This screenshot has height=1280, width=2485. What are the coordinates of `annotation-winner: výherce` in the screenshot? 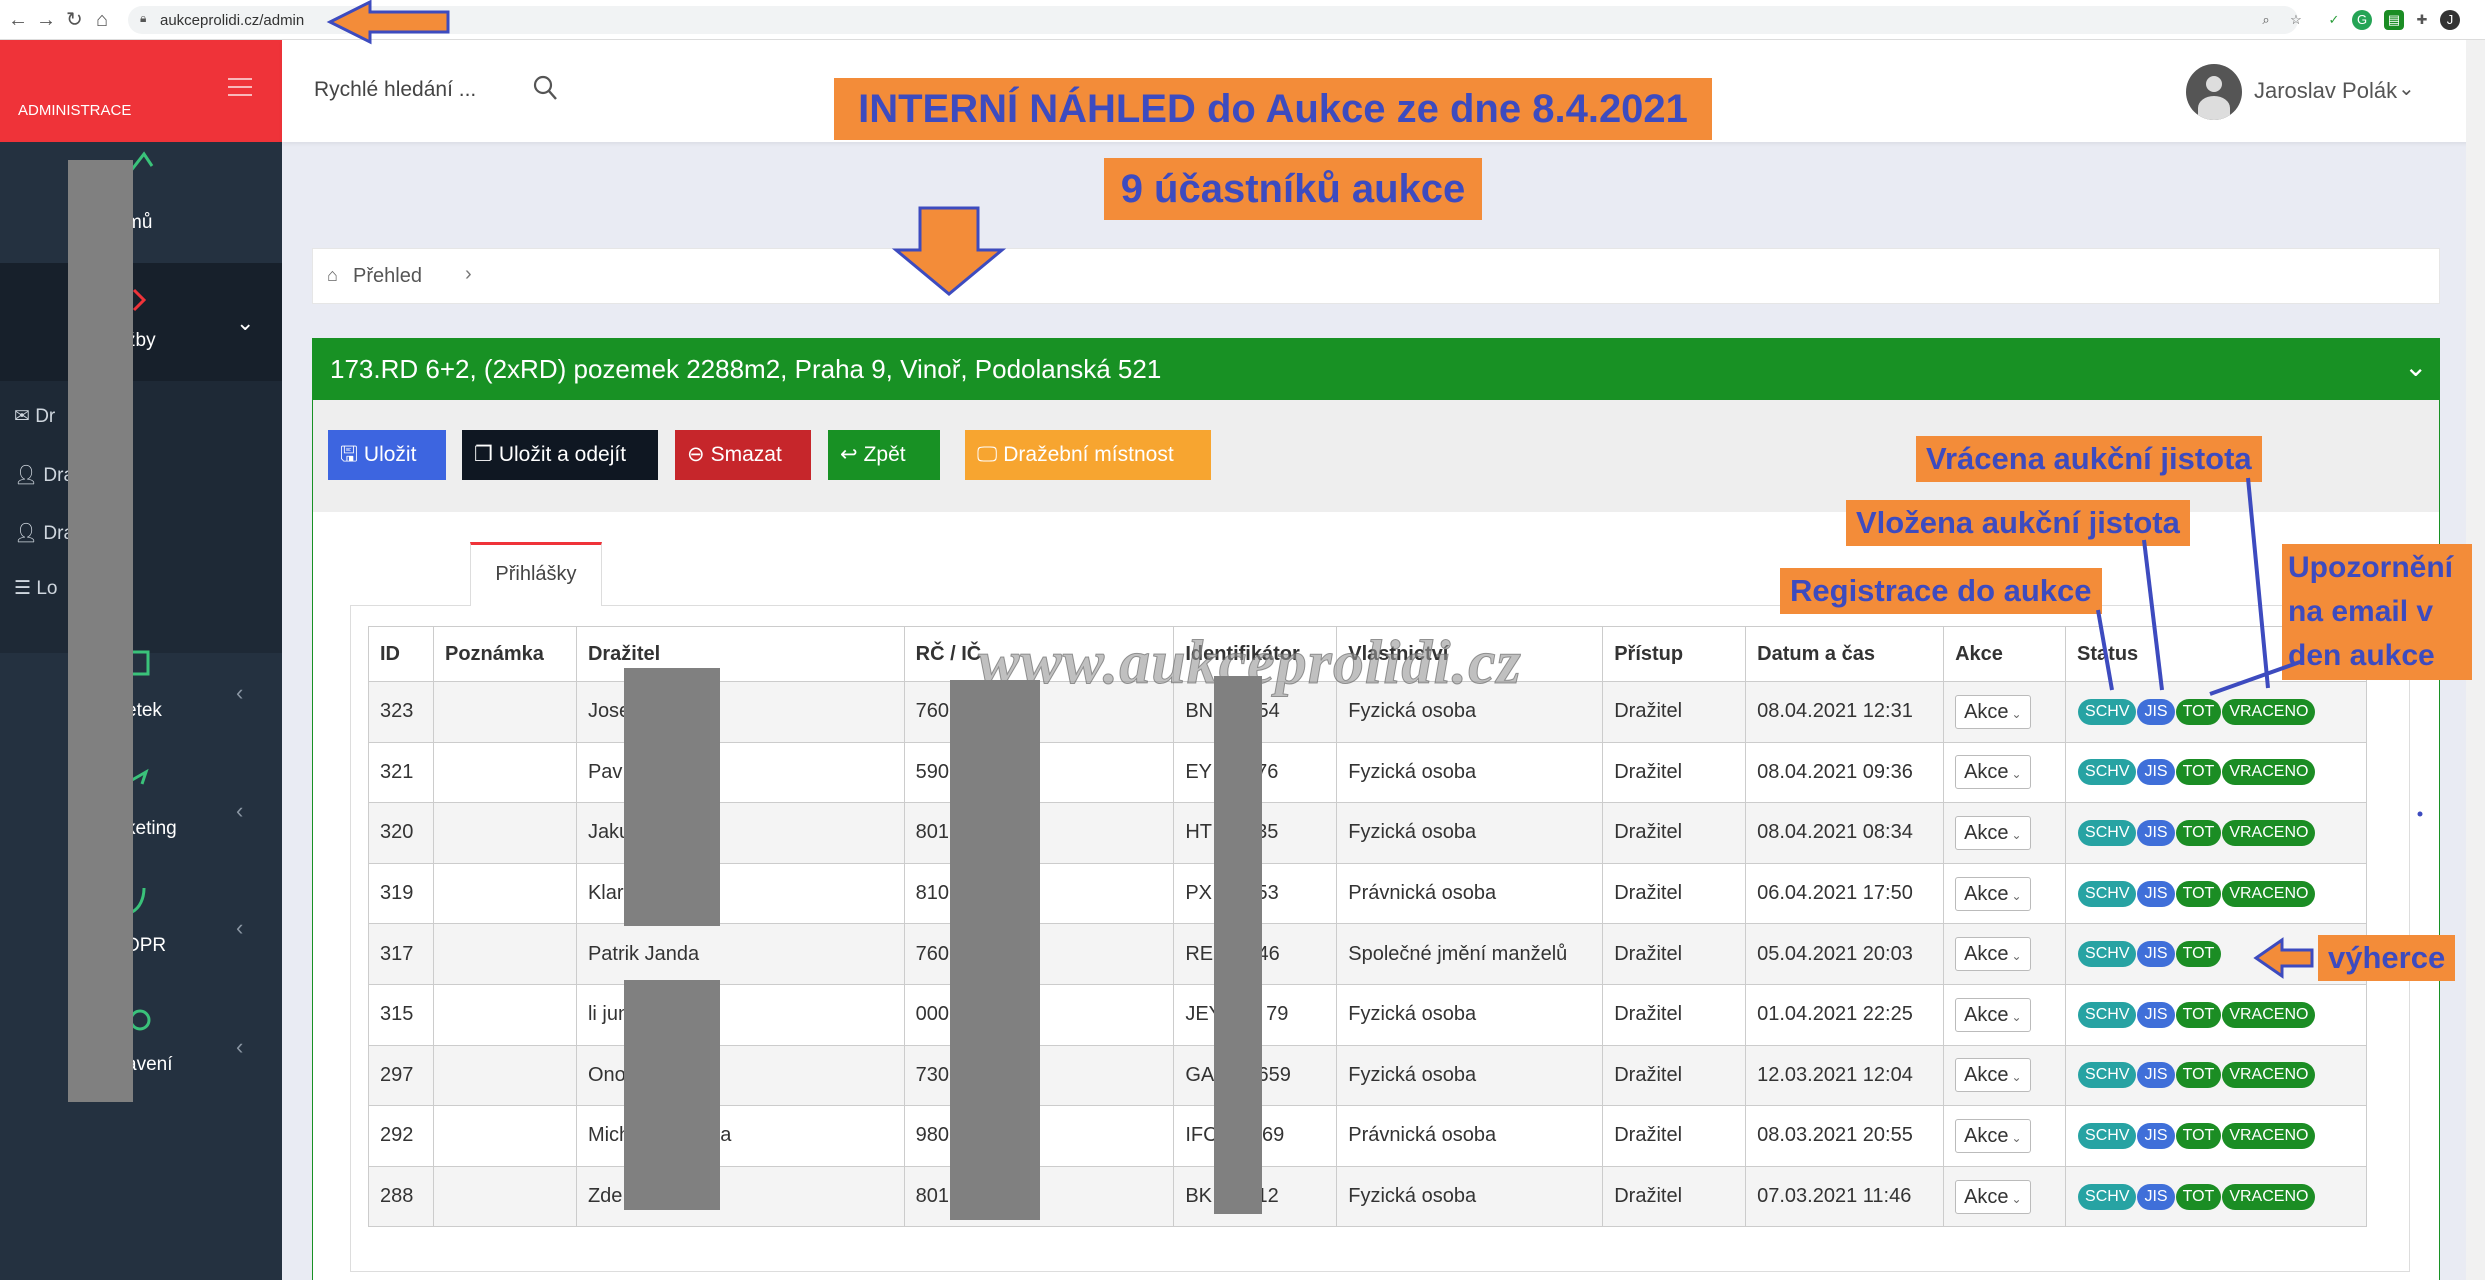 It's located at (2387, 958).